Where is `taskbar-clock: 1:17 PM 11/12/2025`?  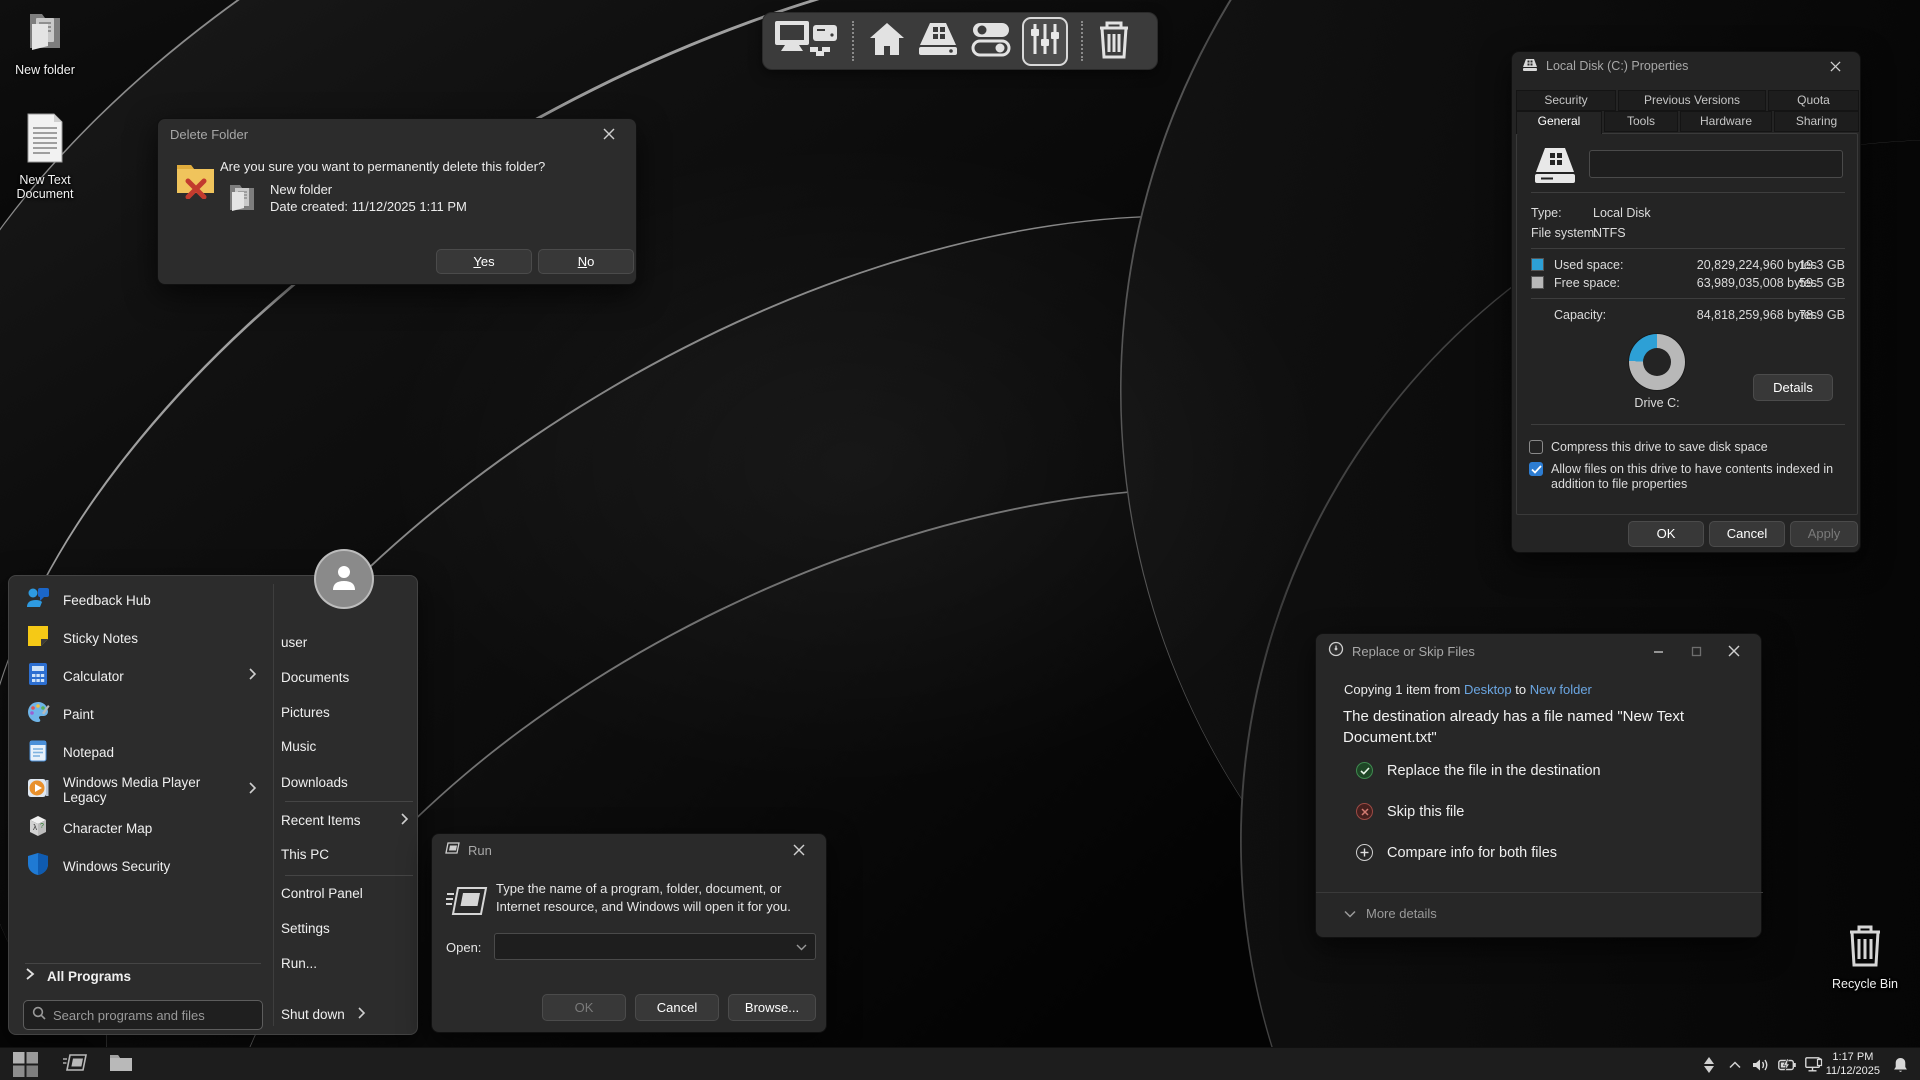 taskbar-clock: 1:17 PM 11/12/2025 is located at coordinates (1853, 1064).